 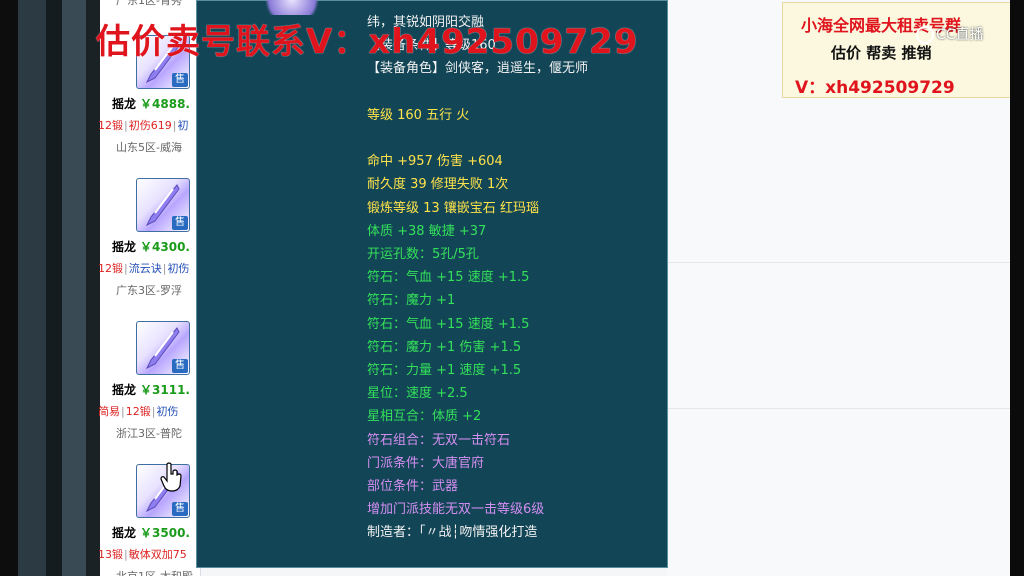 I want to click on tooltip-line: 星位：速度 +2.5, so click(x=417, y=394).